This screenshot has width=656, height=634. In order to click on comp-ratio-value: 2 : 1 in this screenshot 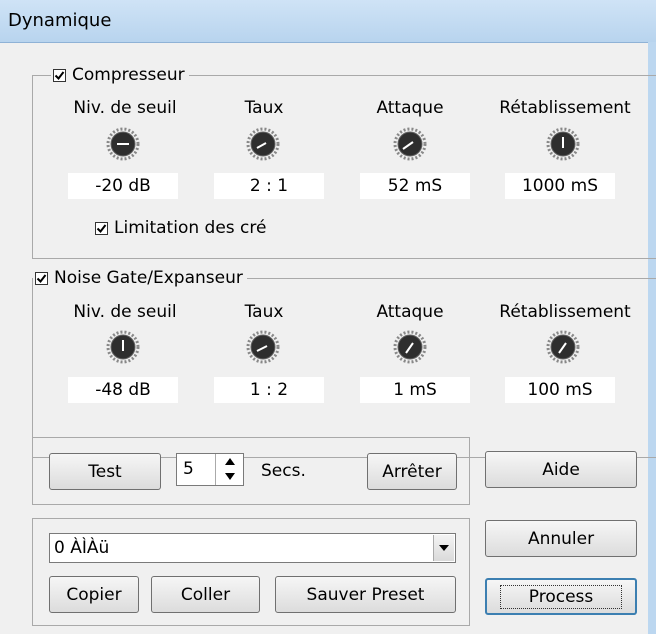, I will do `click(269, 186)`.